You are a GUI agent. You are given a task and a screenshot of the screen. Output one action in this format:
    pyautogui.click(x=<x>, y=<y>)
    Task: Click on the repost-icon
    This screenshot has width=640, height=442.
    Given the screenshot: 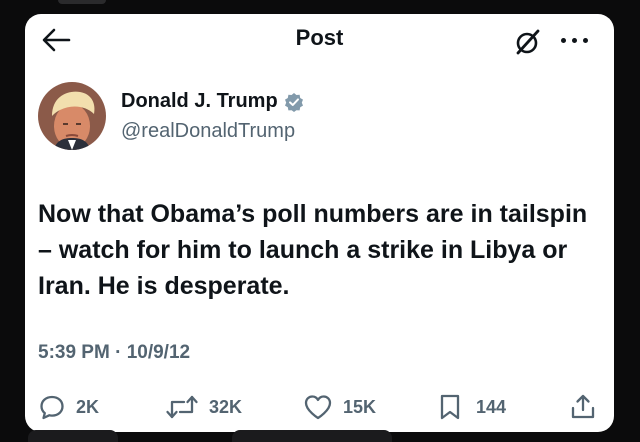 What is the action you would take?
    pyautogui.click(x=182, y=407)
    